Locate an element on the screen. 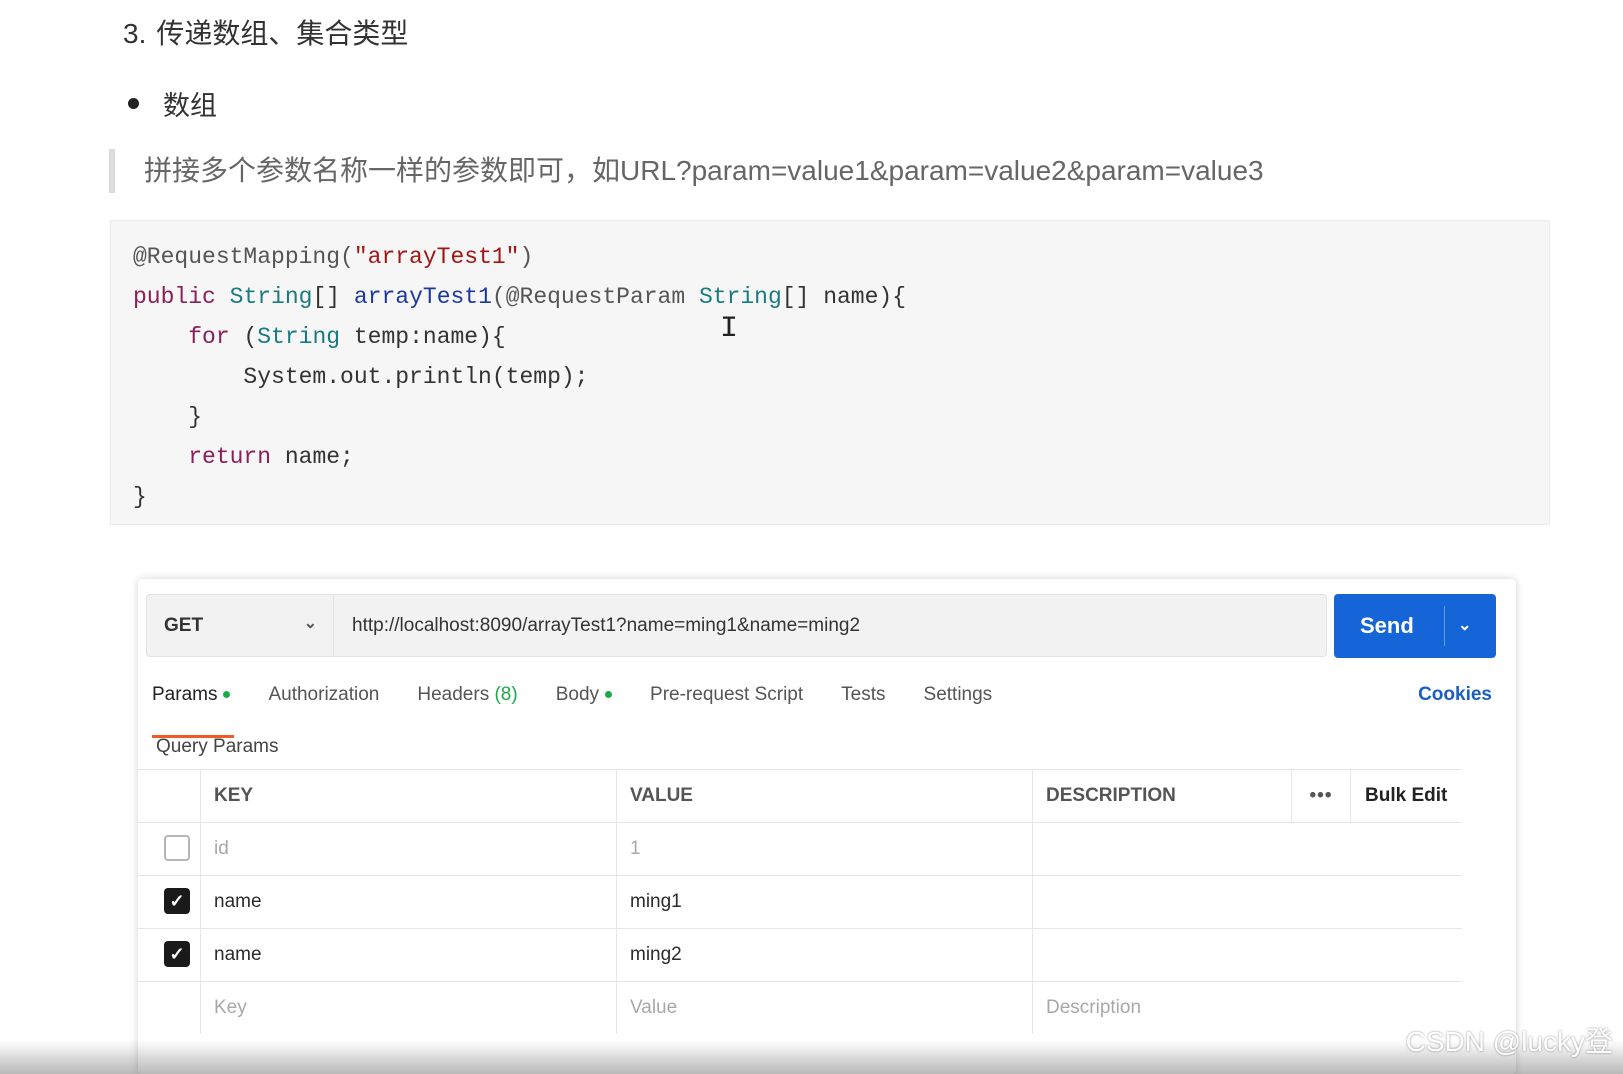 The height and width of the screenshot is (1074, 1623). code-token: for is located at coordinates (209, 337).